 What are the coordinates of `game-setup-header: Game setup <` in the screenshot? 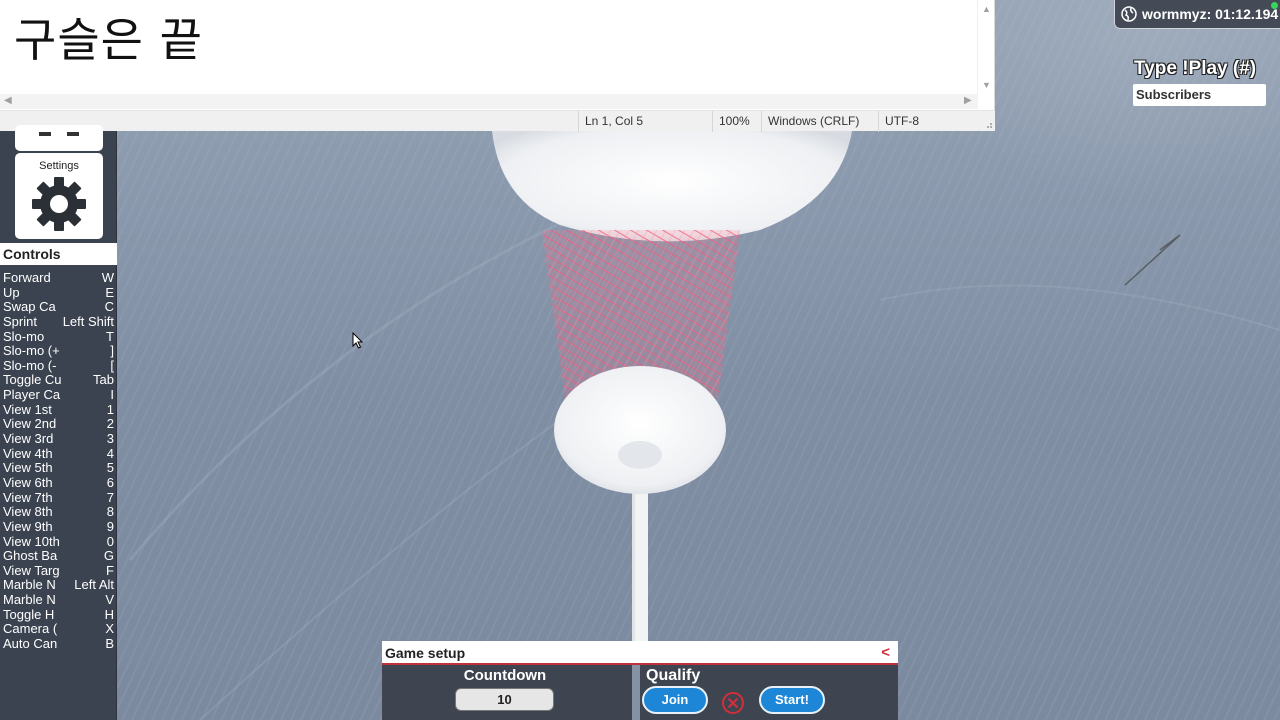 It's located at (640, 653).